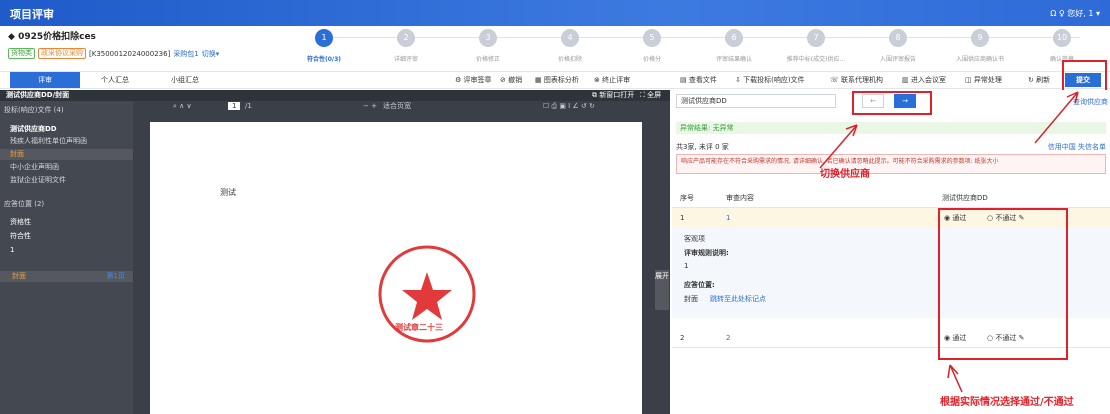  I want to click on tree-cover: 封面 第1页, so click(66, 276).